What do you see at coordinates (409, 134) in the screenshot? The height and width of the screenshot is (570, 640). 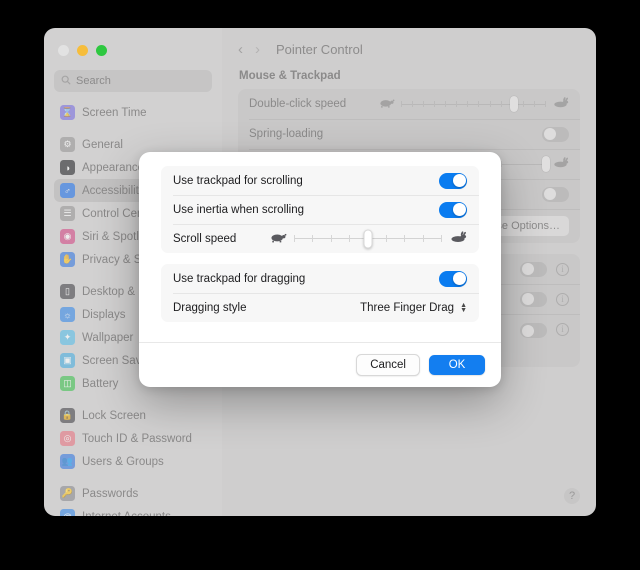 I see `row-spring-loading: Spring-loading` at bounding box center [409, 134].